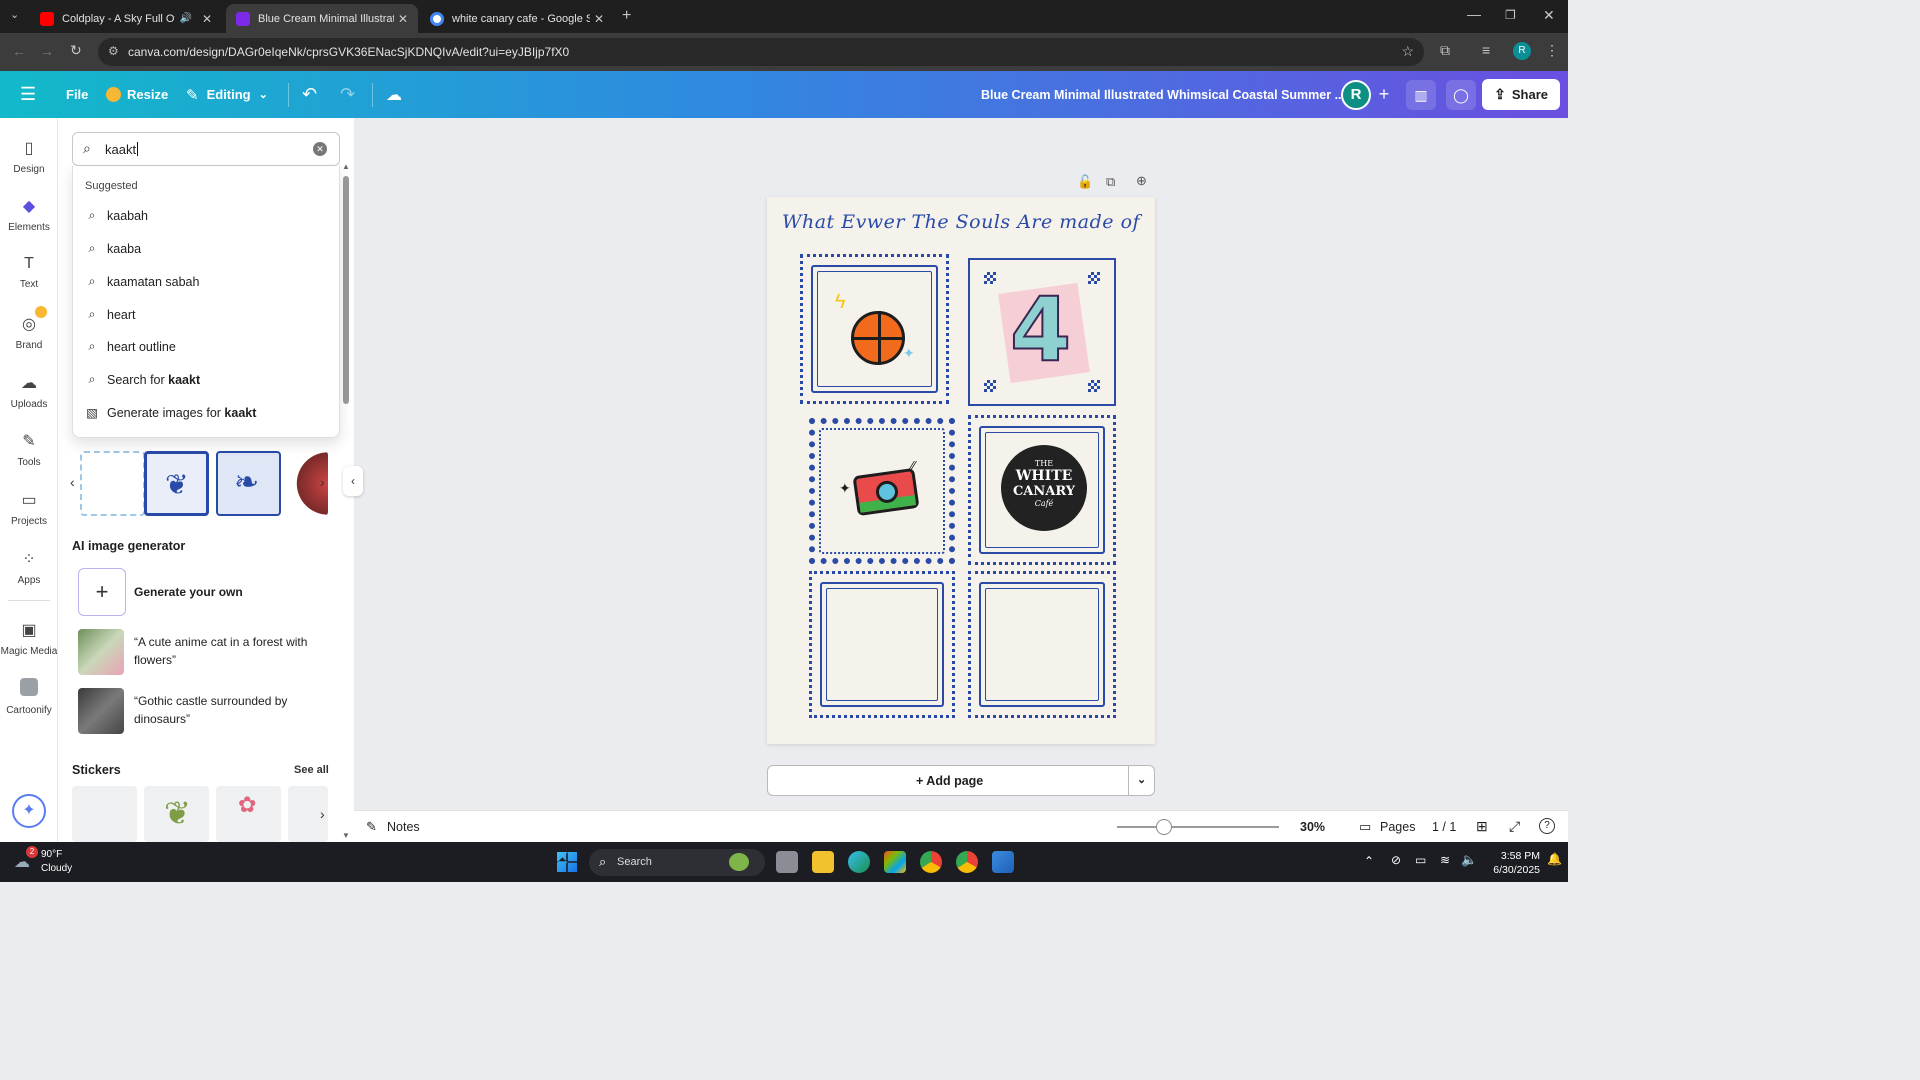 This screenshot has height=1080, width=1920. I want to click on add-collaborator-icon: +, so click(1384, 94).